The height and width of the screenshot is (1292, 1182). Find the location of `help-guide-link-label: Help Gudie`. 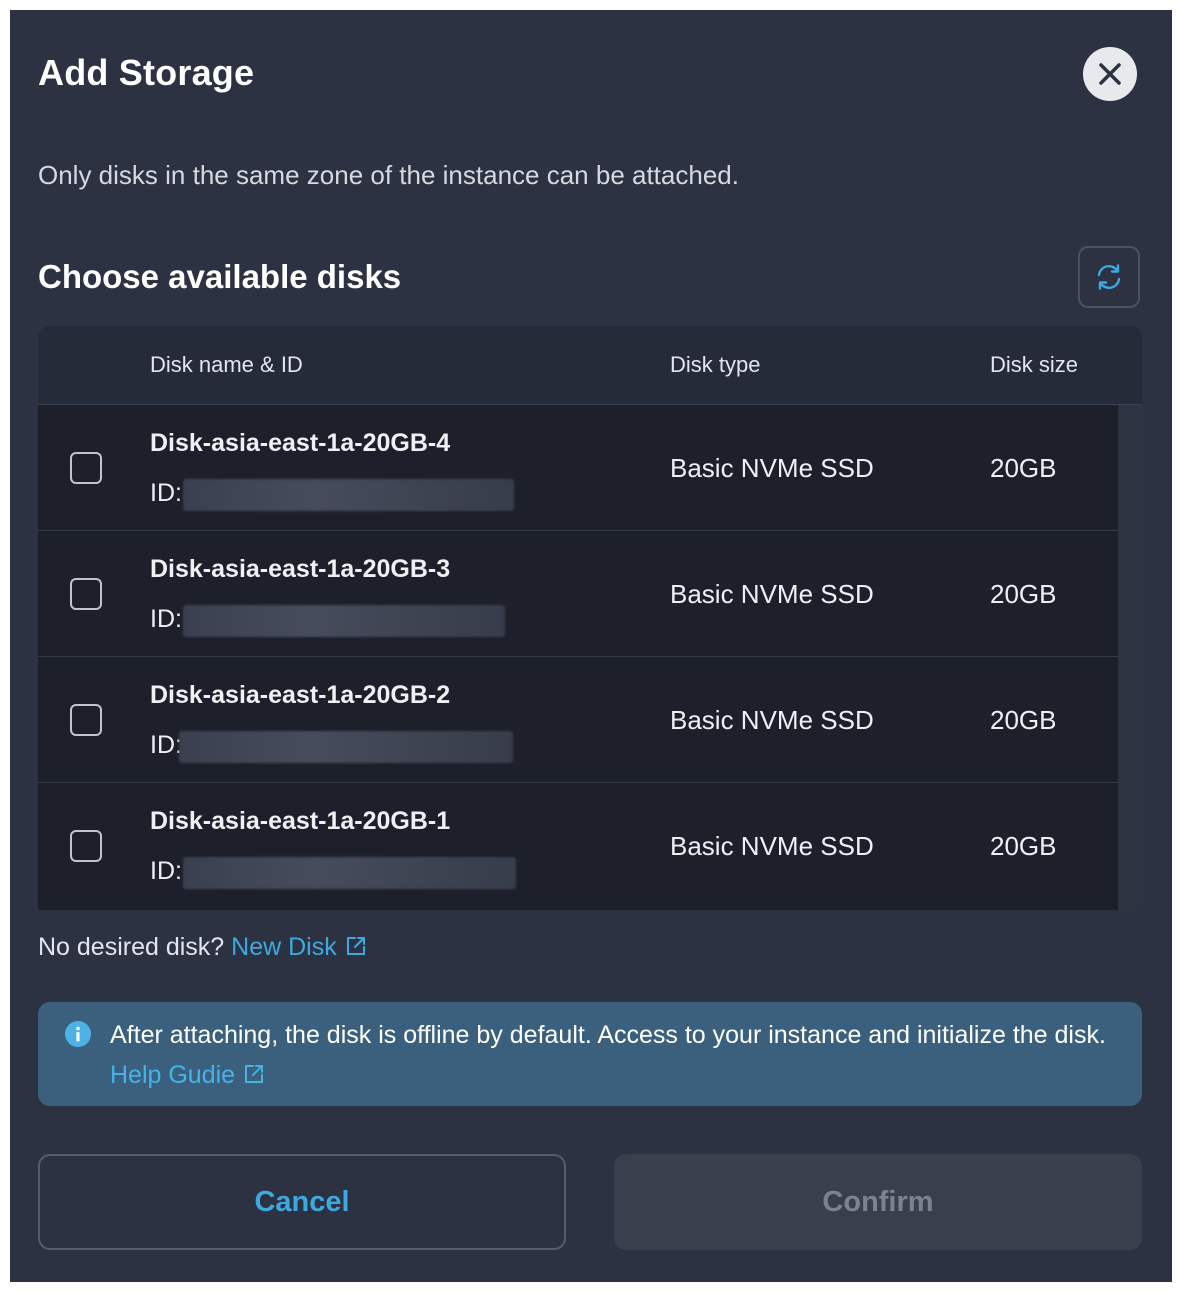

help-guide-link-label: Help Gudie is located at coordinates (173, 1075).